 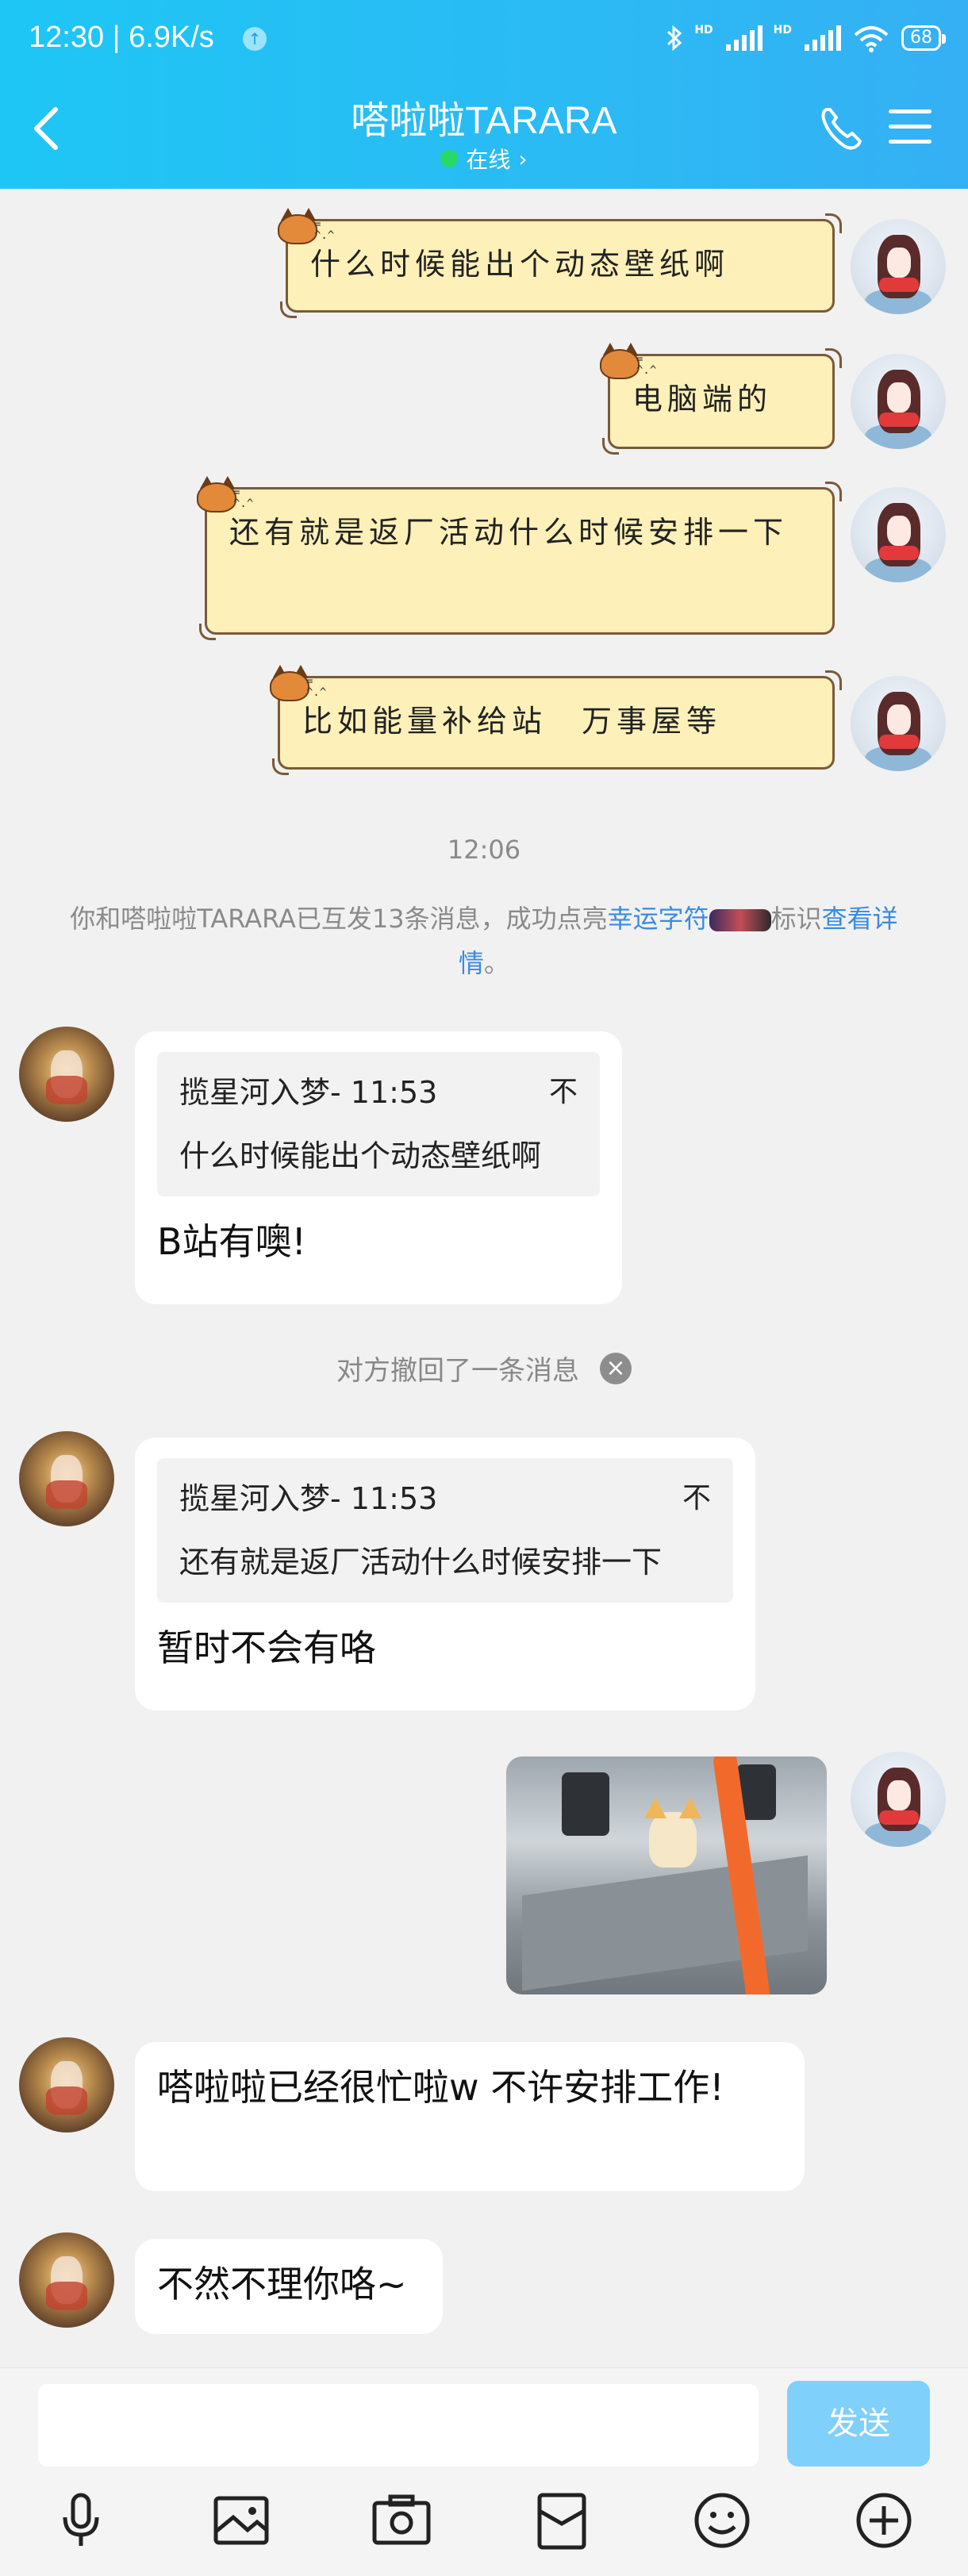 I want to click on send-button: 发送, so click(x=858, y=2424).